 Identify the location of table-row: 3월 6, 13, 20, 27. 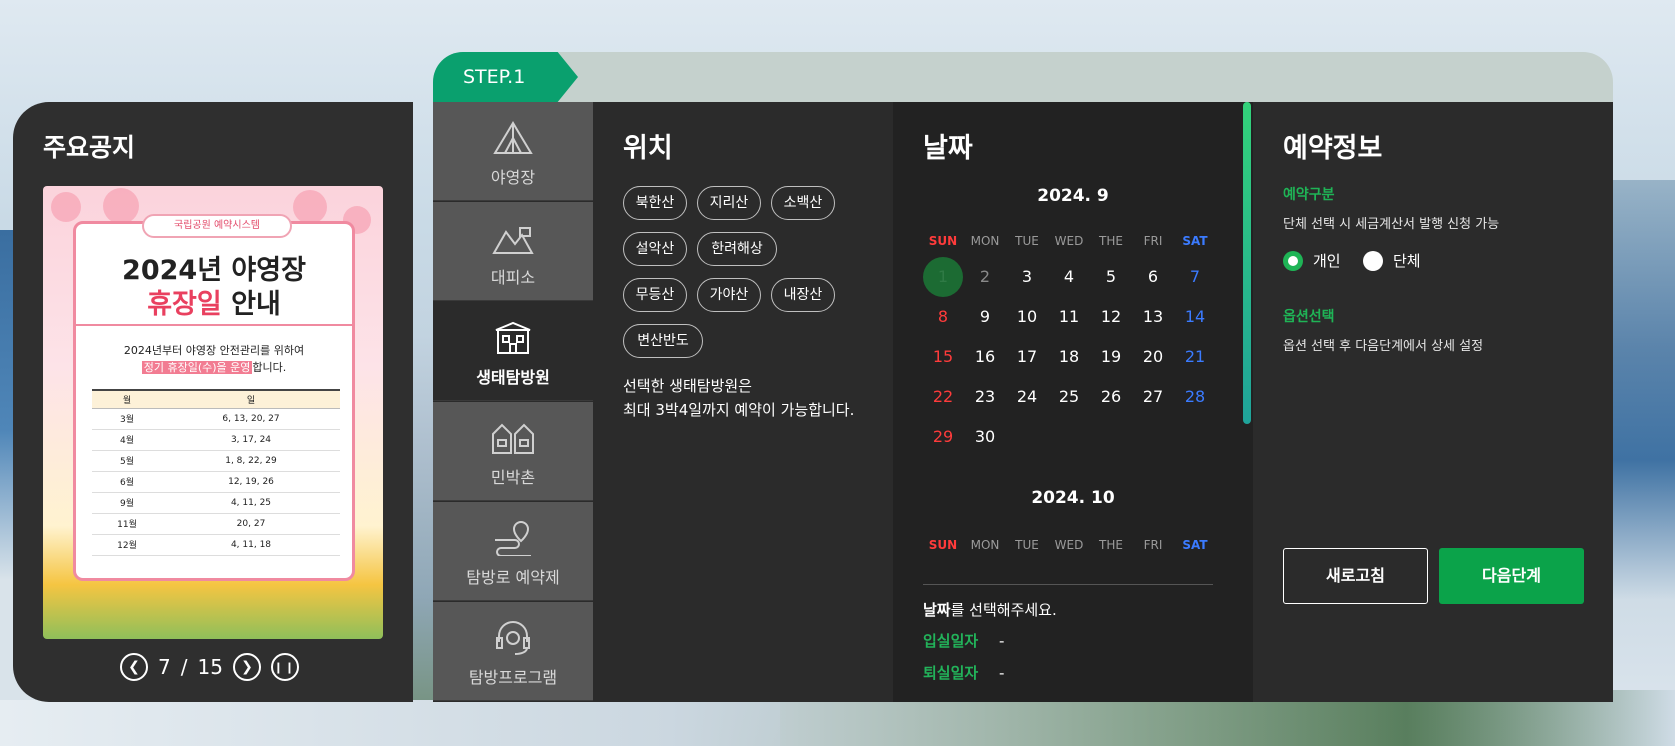
(216, 419).